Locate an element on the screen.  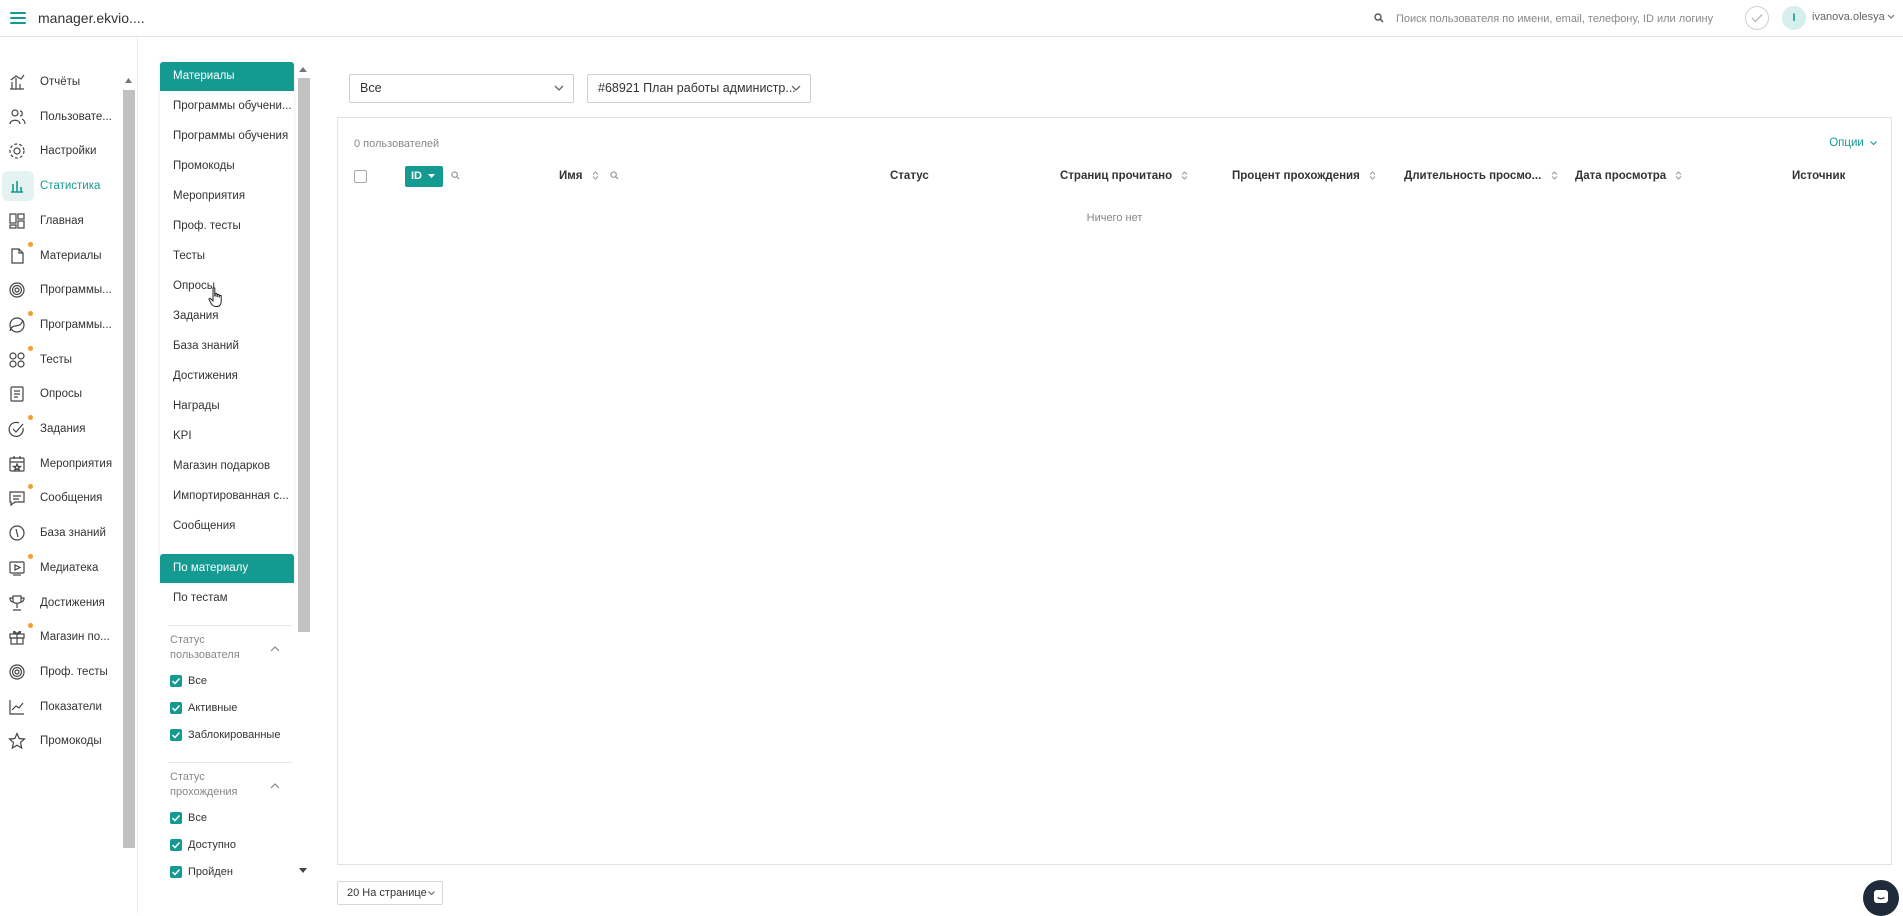
submenu-item: Награды is located at coordinates (196, 406).